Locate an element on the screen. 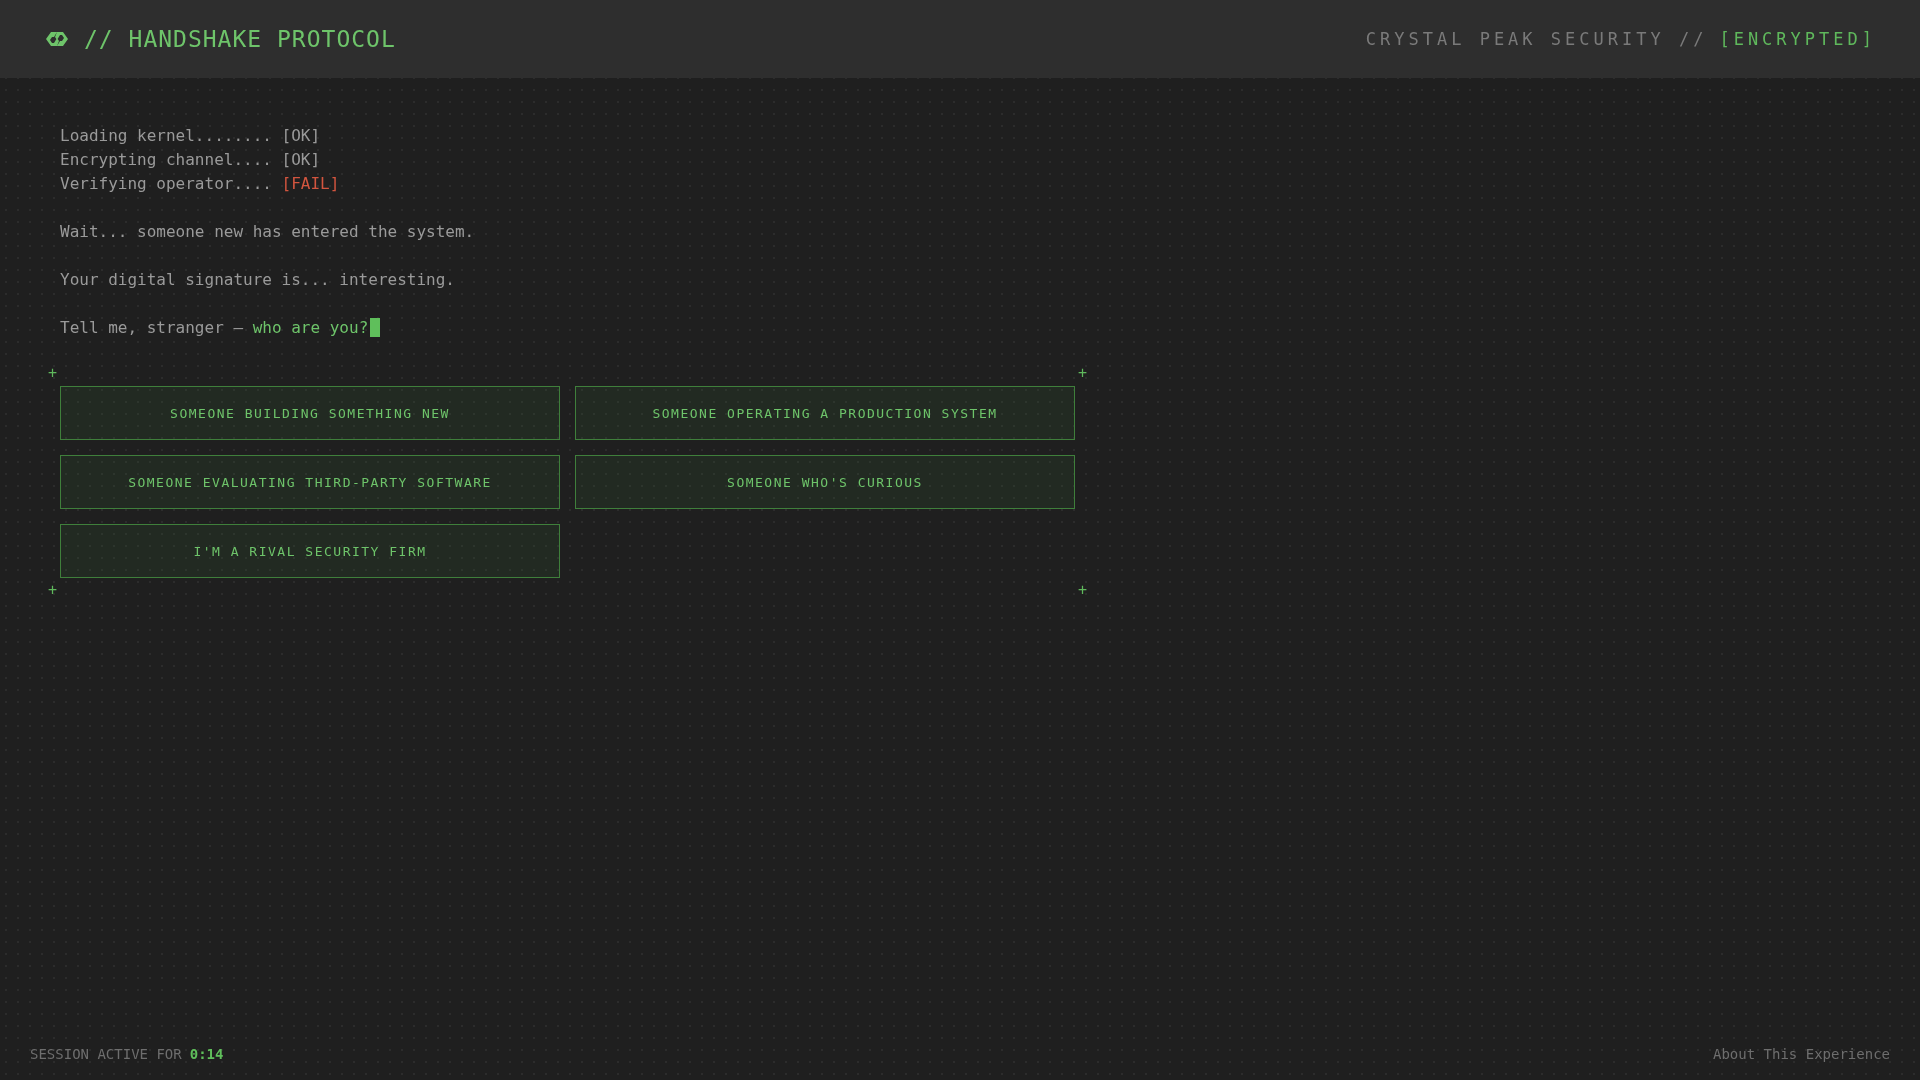  answer-option-button: SOMEONE OPERATING A PRODUCTION SYSTEM is located at coordinates (825, 413).